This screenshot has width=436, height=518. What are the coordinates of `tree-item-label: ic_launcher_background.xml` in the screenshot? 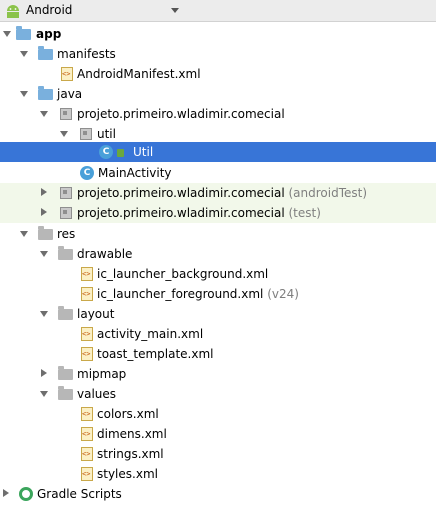 It's located at (183, 274).